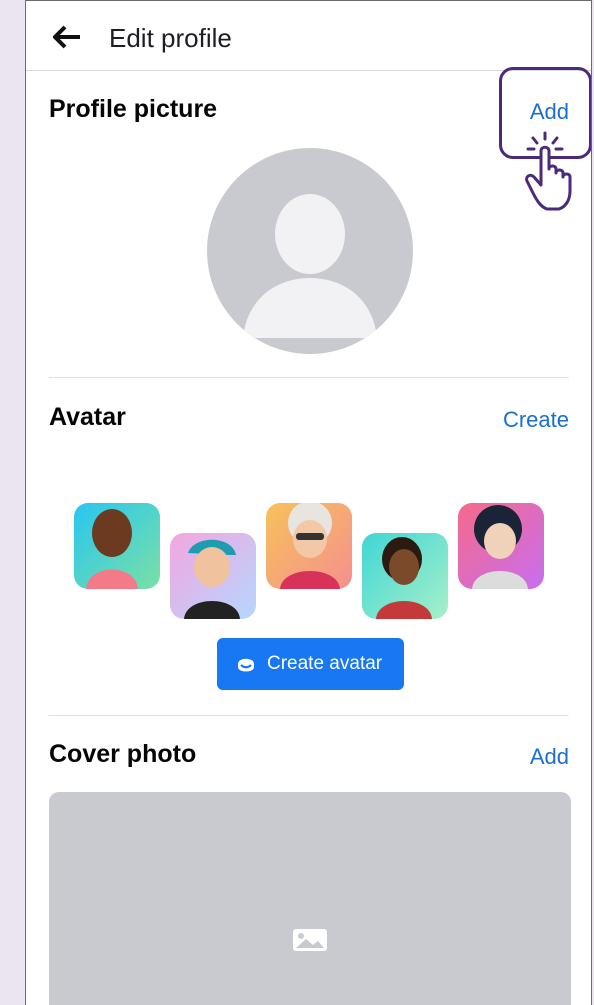 Image resolution: width=594 pixels, height=1005 pixels. Describe the element at coordinates (170, 38) in the screenshot. I see `page-title: Edit profile` at that location.